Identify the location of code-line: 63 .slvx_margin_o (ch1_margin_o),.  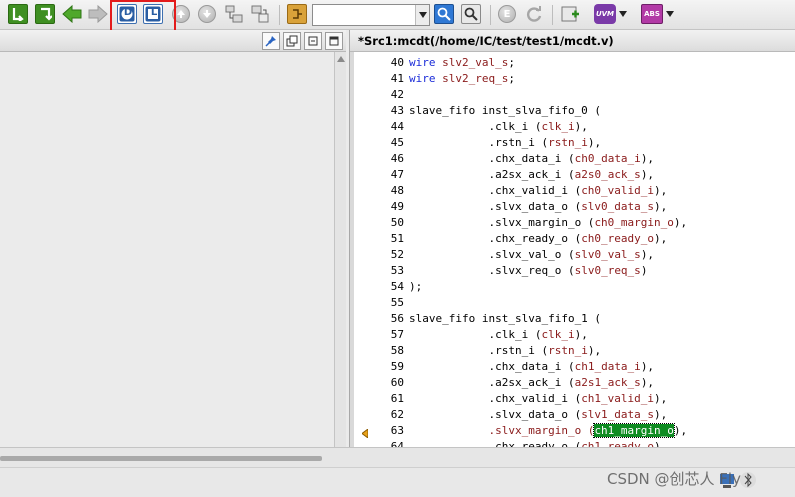
(574, 431).